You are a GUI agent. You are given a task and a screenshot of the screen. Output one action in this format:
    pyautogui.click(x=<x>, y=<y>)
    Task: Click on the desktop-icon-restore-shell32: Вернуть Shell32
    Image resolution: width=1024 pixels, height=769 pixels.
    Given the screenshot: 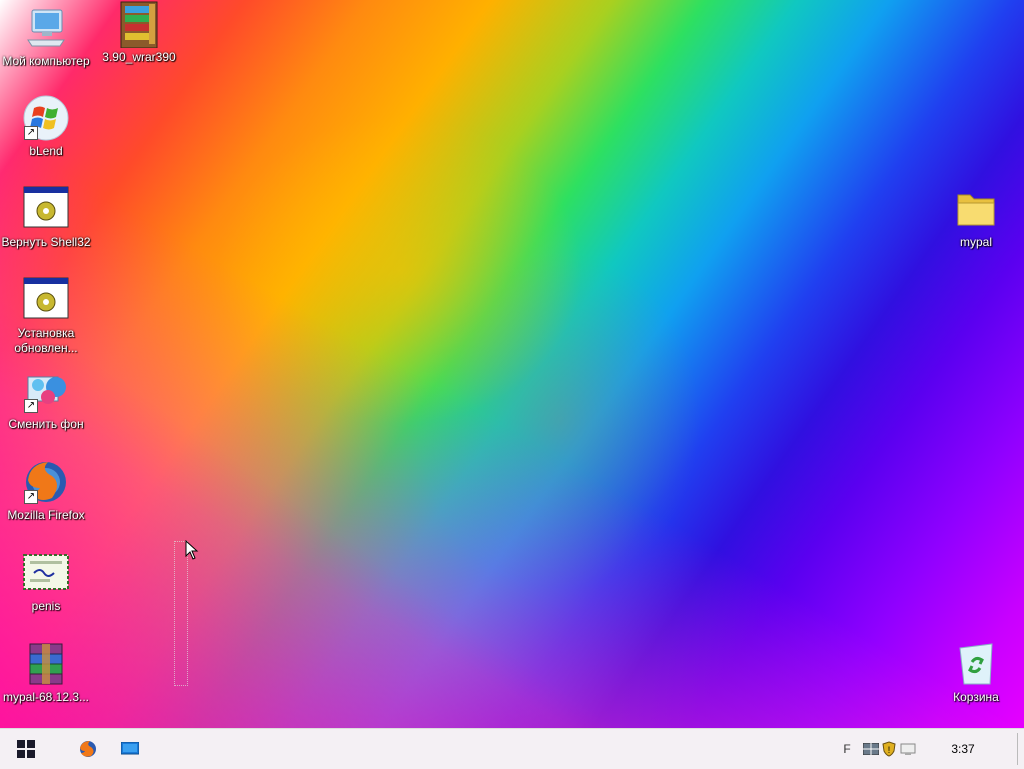 What is the action you would take?
    pyautogui.click(x=46, y=217)
    